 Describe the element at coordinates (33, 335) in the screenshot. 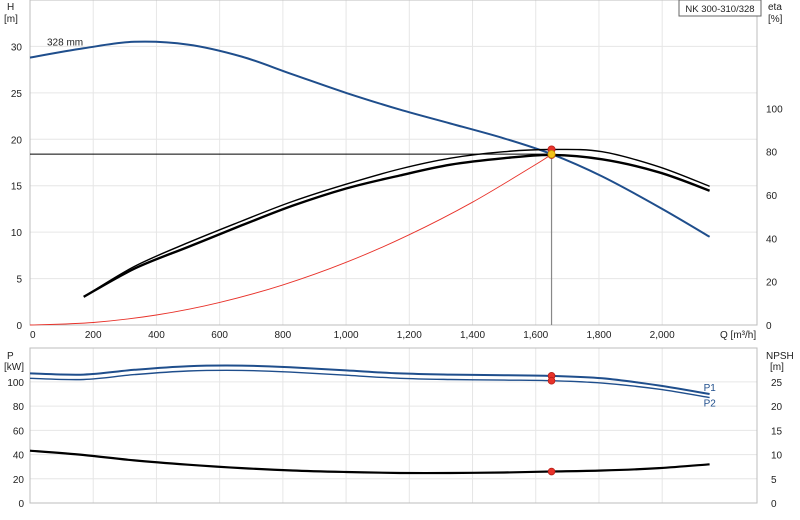

I see `x-tick-label: 0` at that location.